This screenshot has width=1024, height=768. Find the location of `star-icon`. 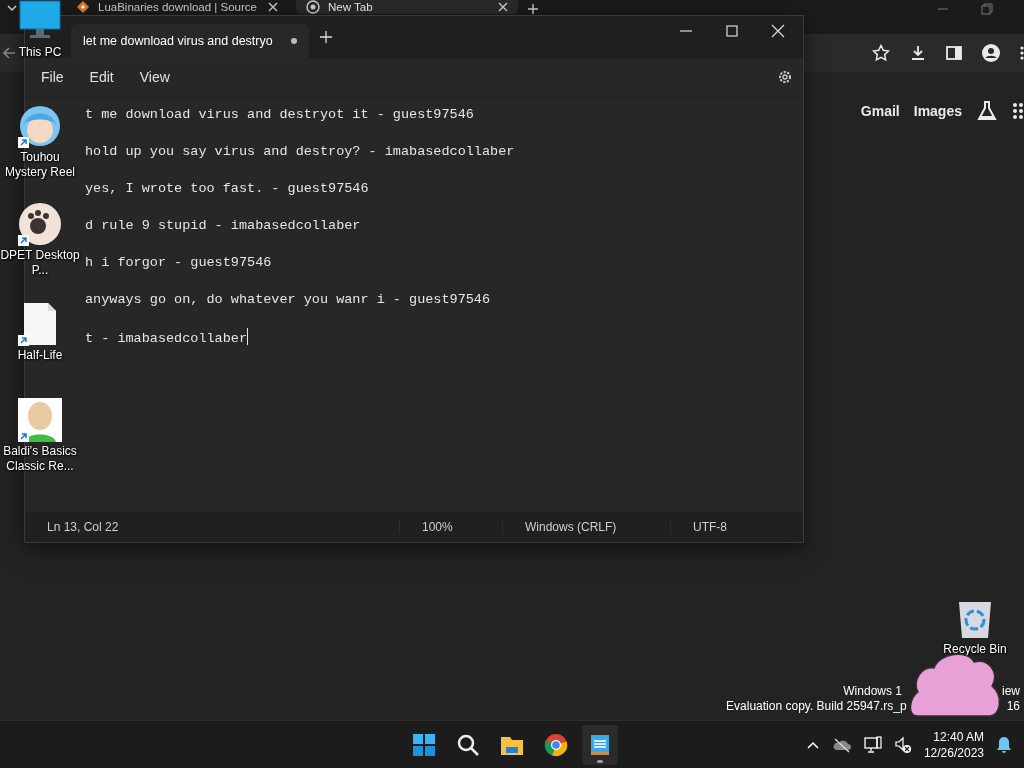

star-icon is located at coordinates (881, 53).